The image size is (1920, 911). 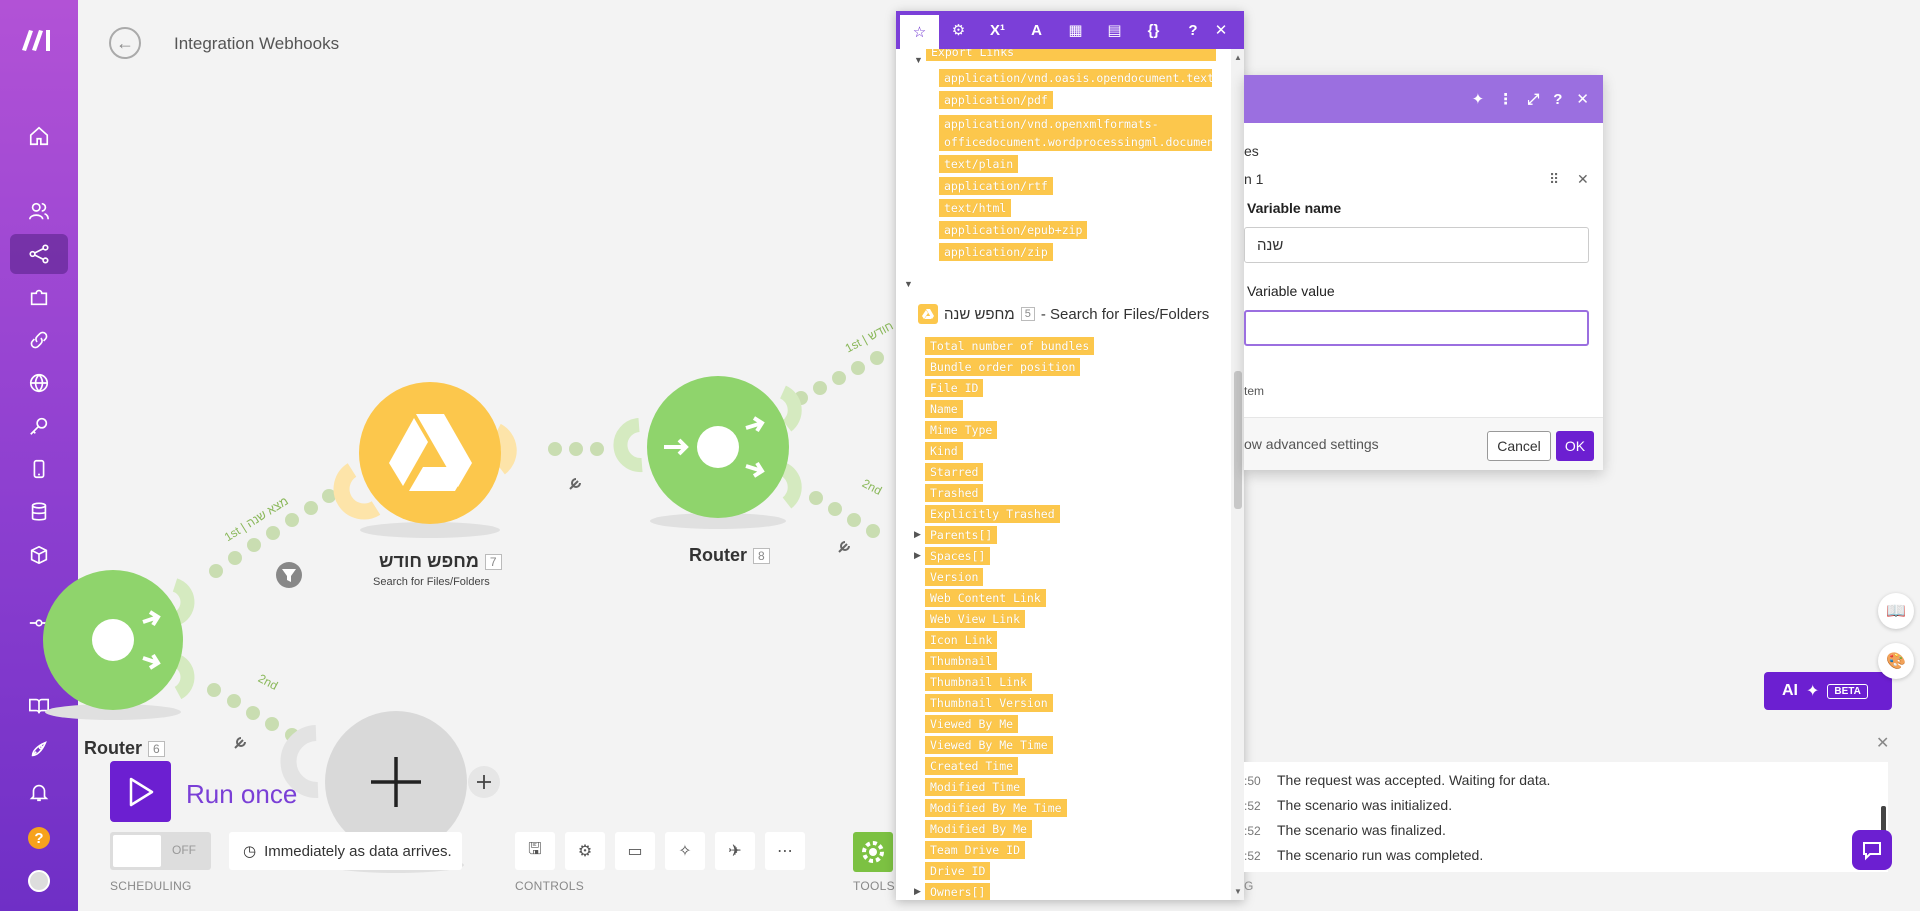 What do you see at coordinates (156, 749) in the screenshot?
I see `module-number: 6` at bounding box center [156, 749].